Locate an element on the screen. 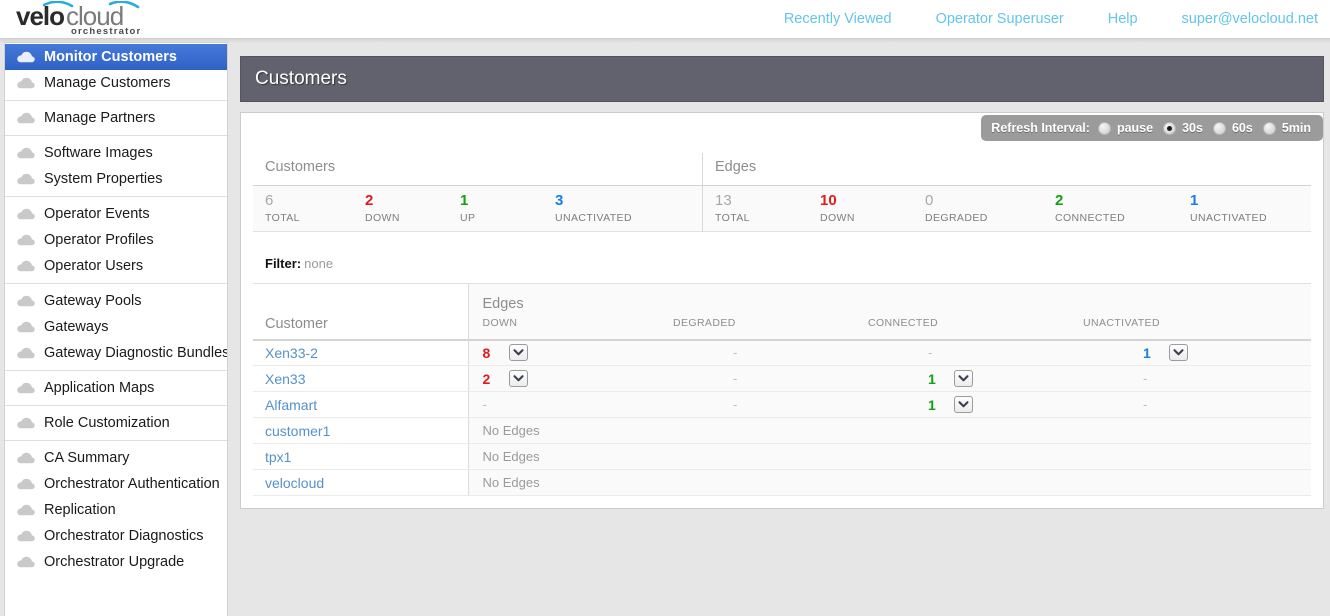 This screenshot has height=616, width=1330. topnav-link-operator-superuser: Operator Superuser is located at coordinates (1000, 19).